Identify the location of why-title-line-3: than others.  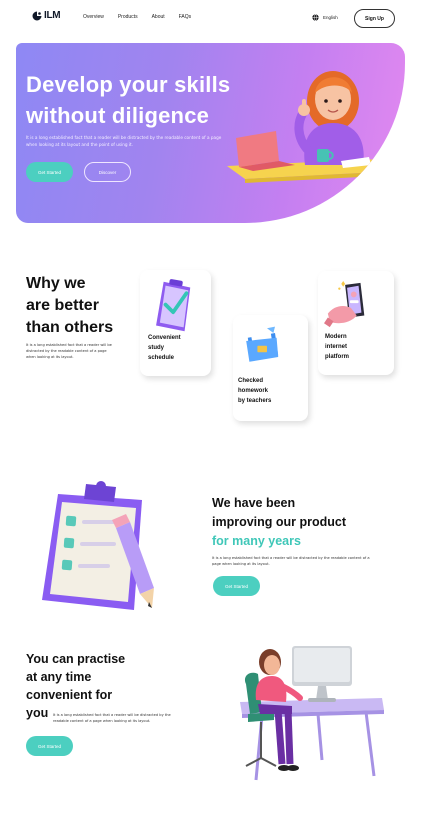
(70, 327).